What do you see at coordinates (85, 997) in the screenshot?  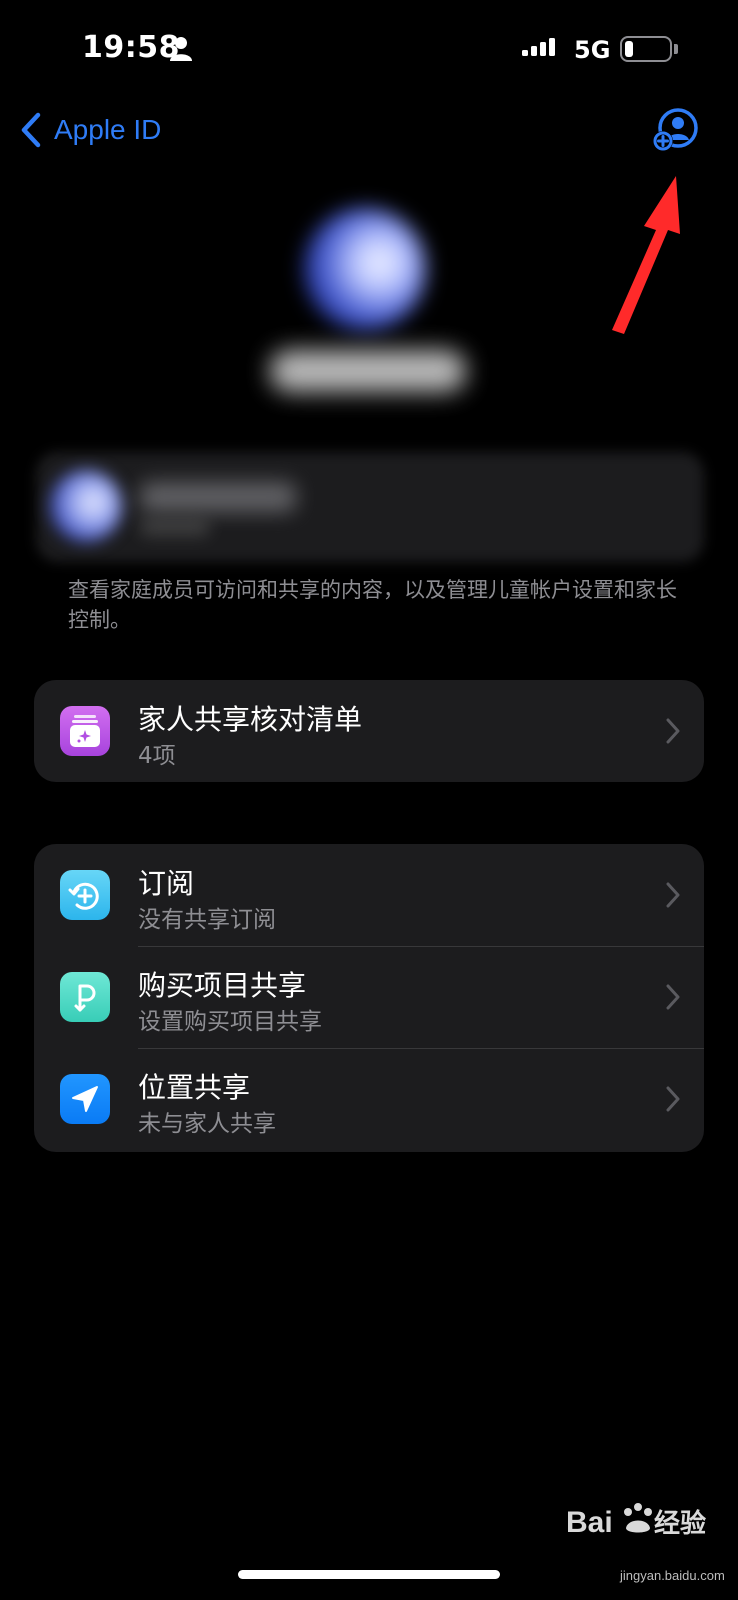 I see `purchase-sharing-icon` at bounding box center [85, 997].